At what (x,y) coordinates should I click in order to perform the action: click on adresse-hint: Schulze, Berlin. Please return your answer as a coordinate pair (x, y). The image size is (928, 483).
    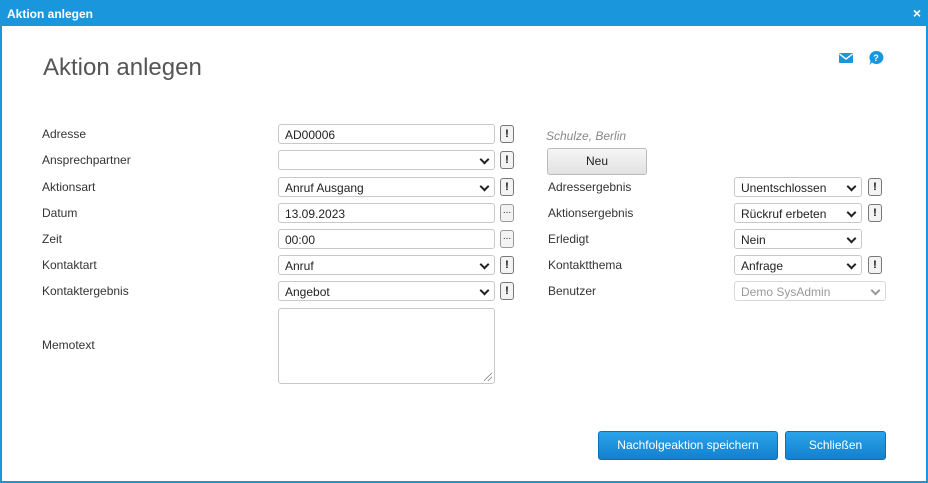
    Looking at the image, I should click on (586, 136).